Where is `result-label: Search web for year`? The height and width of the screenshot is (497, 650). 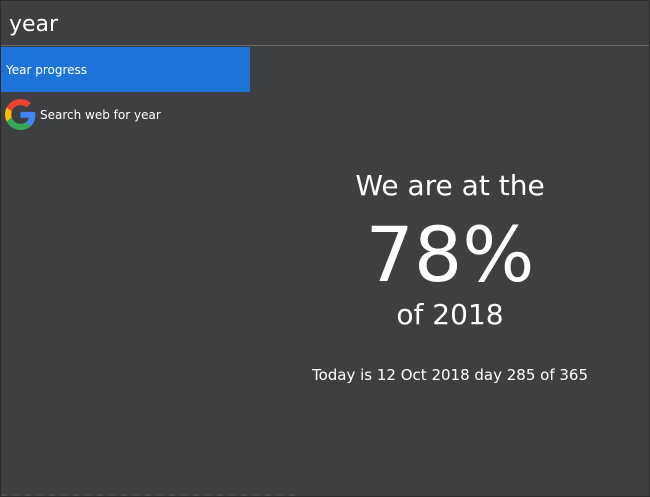
result-label: Search web for year is located at coordinates (100, 114).